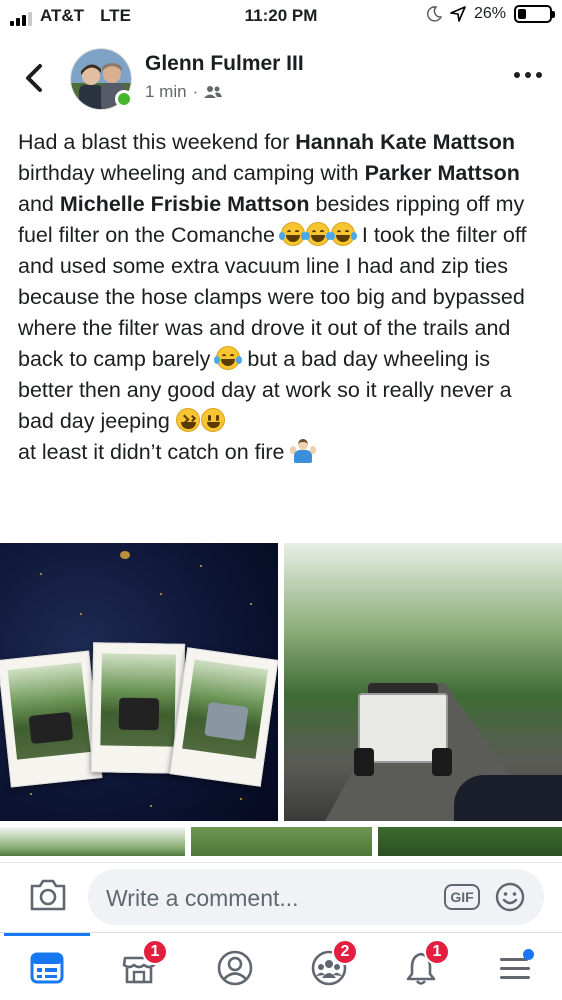  What do you see at coordinates (515, 968) in the screenshot?
I see `tab-menu` at bounding box center [515, 968].